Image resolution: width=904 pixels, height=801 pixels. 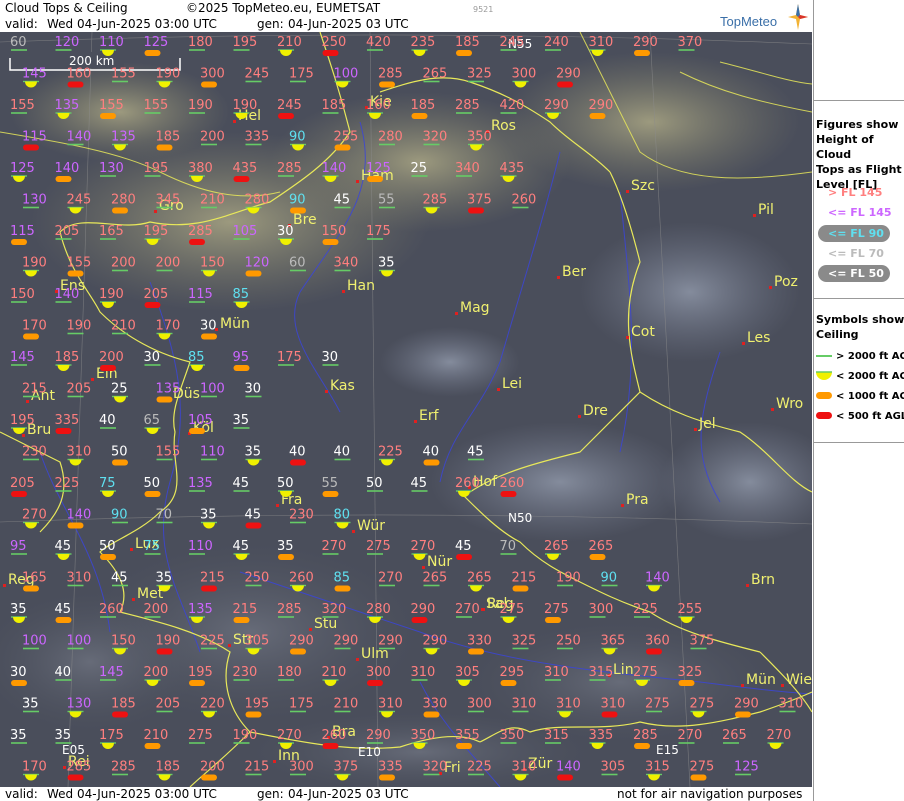 What do you see at coordinates (18, 675) in the screenshot?
I see `cloud-top-reading: 30` at bounding box center [18, 675].